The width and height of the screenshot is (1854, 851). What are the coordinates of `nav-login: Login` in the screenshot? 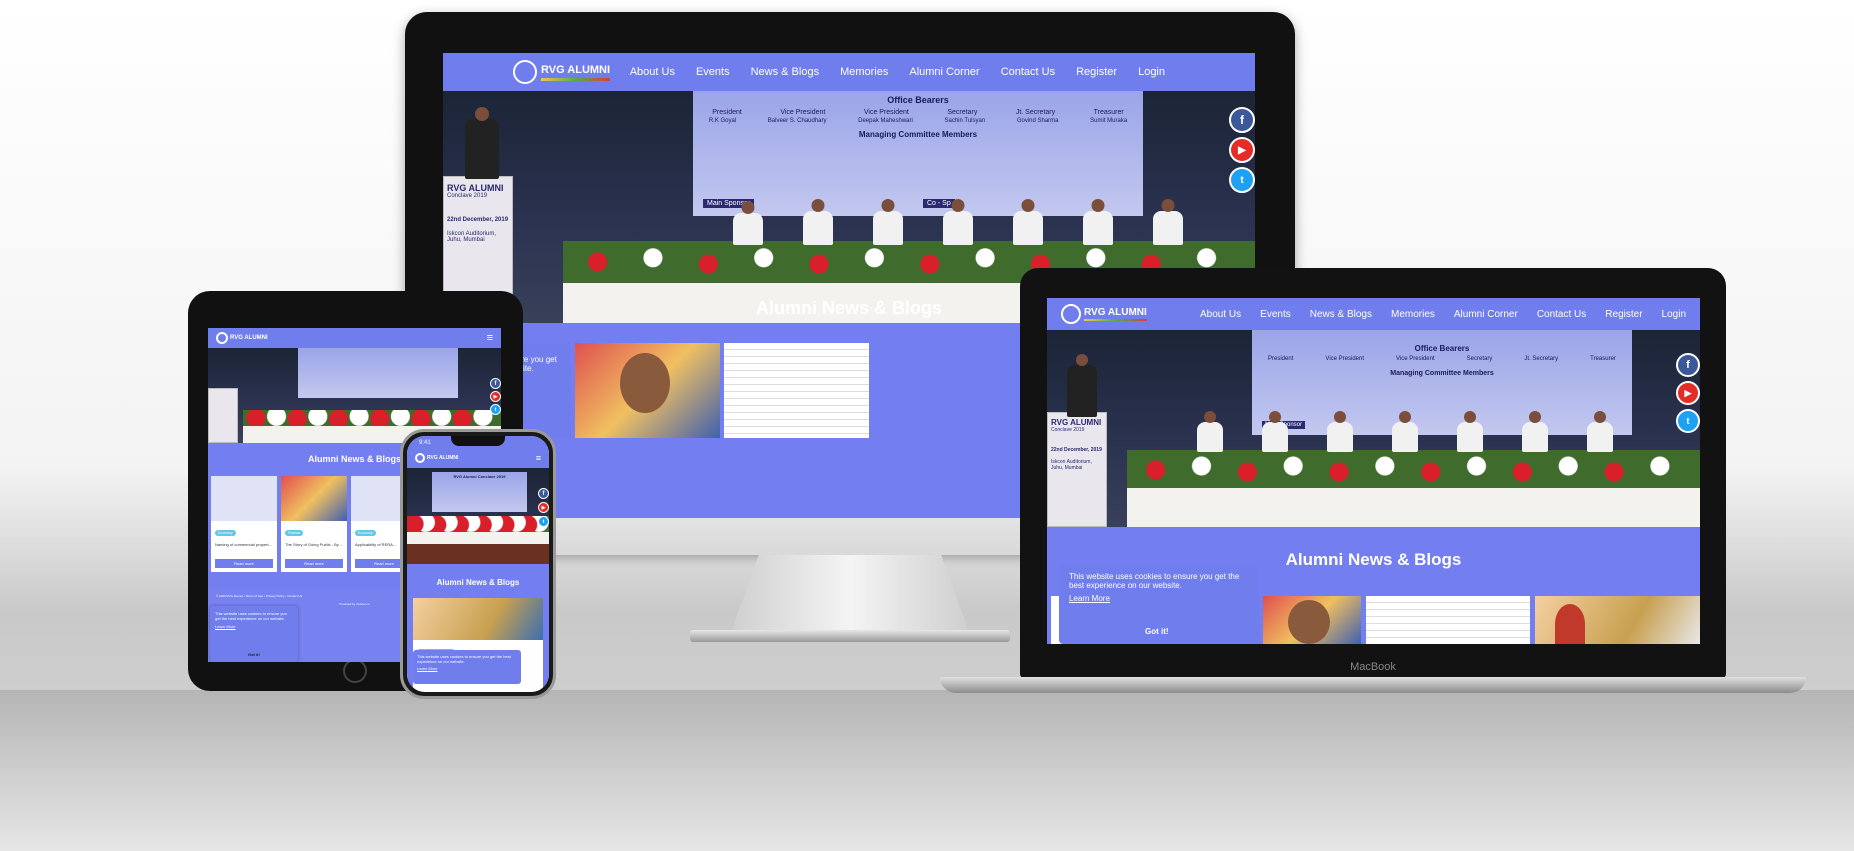 It's located at (1151, 72).